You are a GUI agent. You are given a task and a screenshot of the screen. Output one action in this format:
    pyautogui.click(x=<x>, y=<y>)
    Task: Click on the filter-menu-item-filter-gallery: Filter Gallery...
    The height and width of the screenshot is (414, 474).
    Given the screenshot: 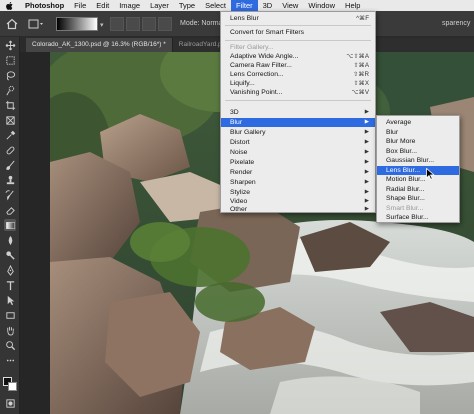 What is the action you would take?
    pyautogui.click(x=298, y=47)
    